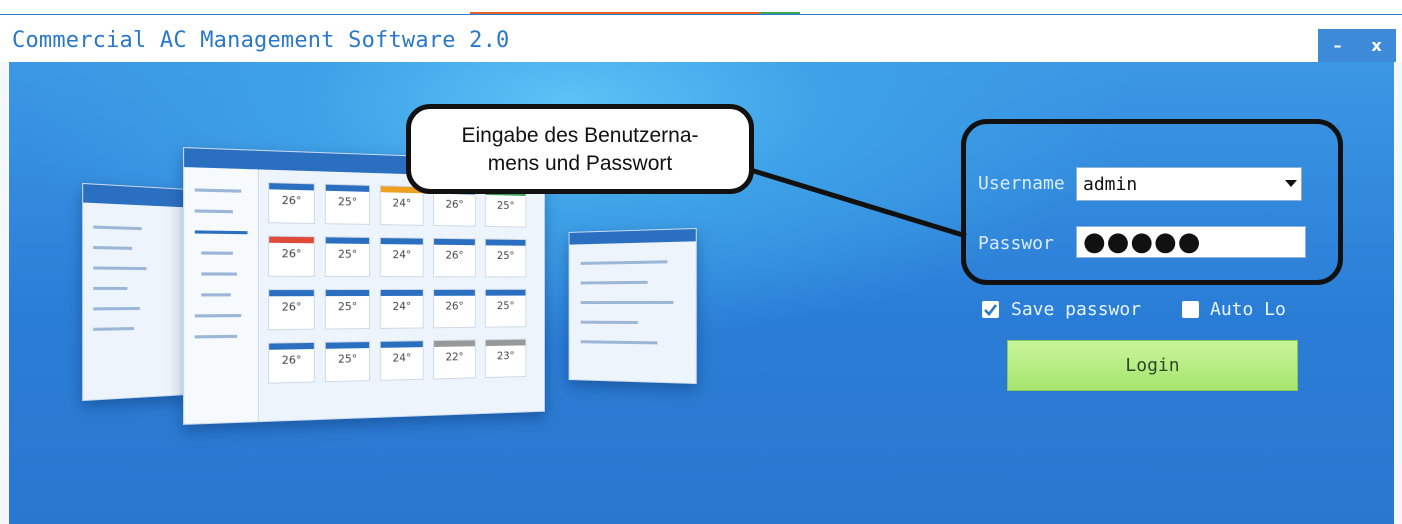 The image size is (1402, 524). What do you see at coordinates (580, 136) in the screenshot?
I see `callout-line-1: Eingabe des Benutzerna-` at bounding box center [580, 136].